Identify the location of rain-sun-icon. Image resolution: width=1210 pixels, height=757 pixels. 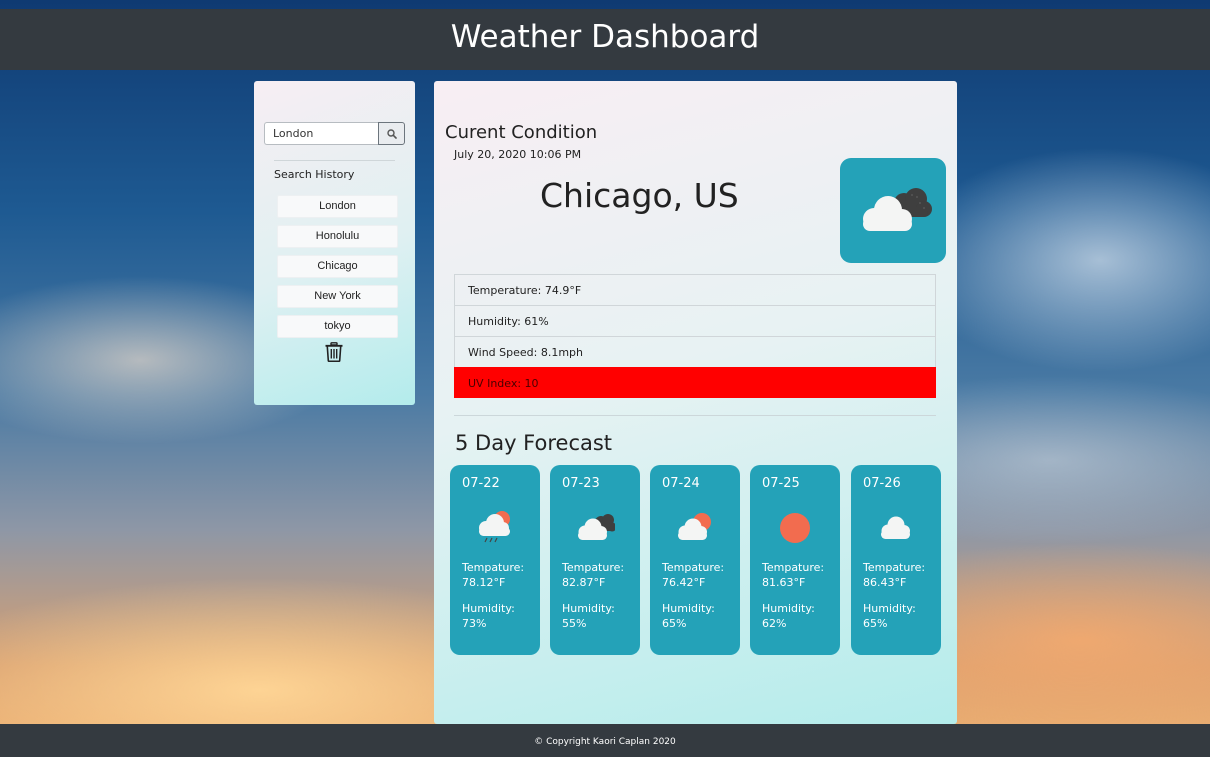
(494, 527).